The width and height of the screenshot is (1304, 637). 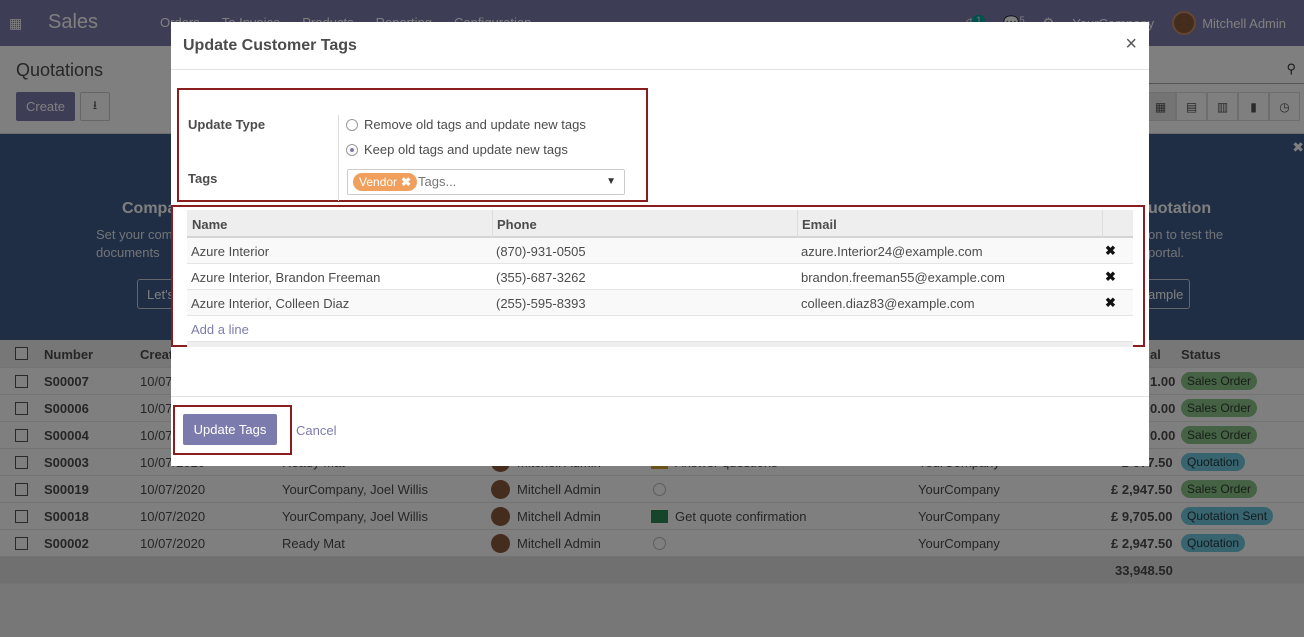 What do you see at coordinates (230, 429) in the screenshot?
I see `update-tags-button: Update Tags` at bounding box center [230, 429].